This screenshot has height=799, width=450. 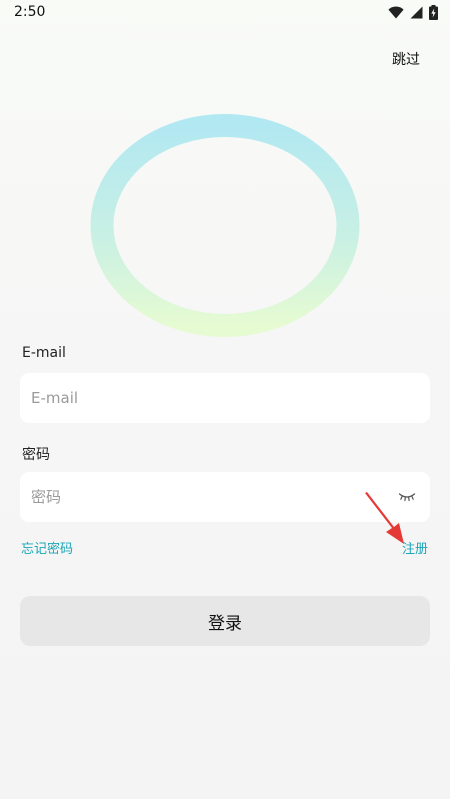 I want to click on password-field-container, so click(x=225, y=497).